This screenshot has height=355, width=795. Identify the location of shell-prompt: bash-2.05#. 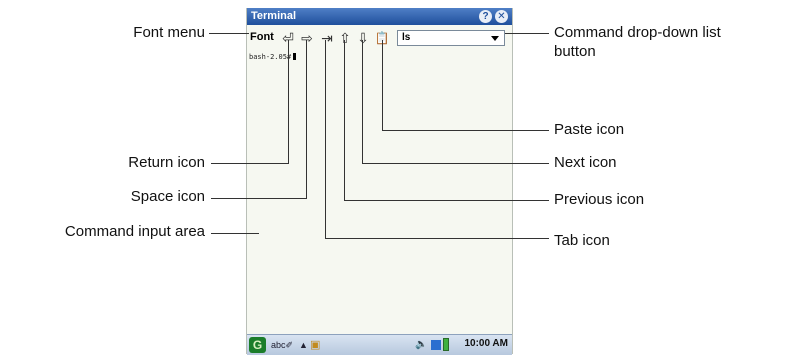
(273, 57).